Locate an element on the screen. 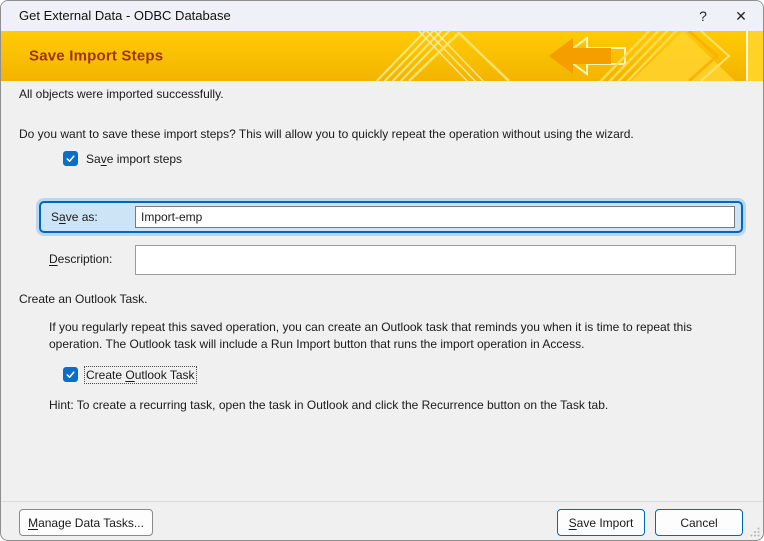 Image resolution: width=764 pixels, height=541 pixels. save-import-steps-checkbox is located at coordinates (70, 158).